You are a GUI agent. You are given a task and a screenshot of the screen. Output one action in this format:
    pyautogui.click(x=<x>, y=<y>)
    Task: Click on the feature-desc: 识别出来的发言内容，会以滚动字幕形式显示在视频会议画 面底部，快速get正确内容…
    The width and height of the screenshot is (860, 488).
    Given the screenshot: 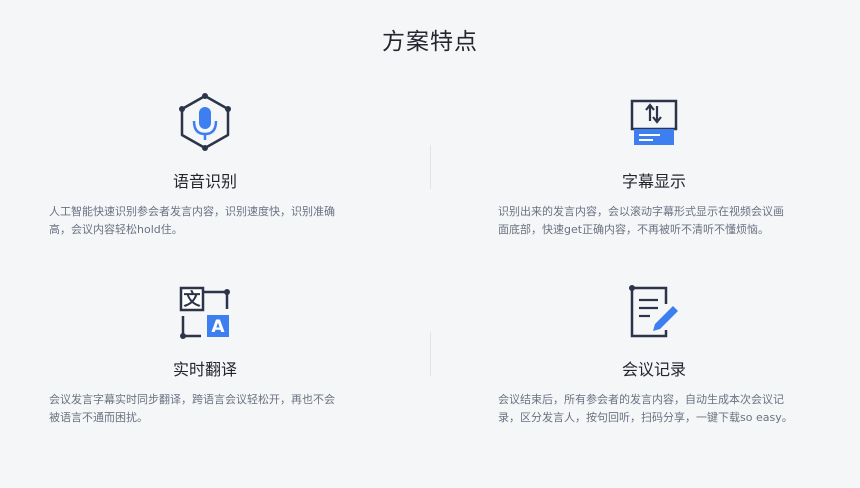 What is the action you would take?
    pyautogui.click(x=641, y=220)
    